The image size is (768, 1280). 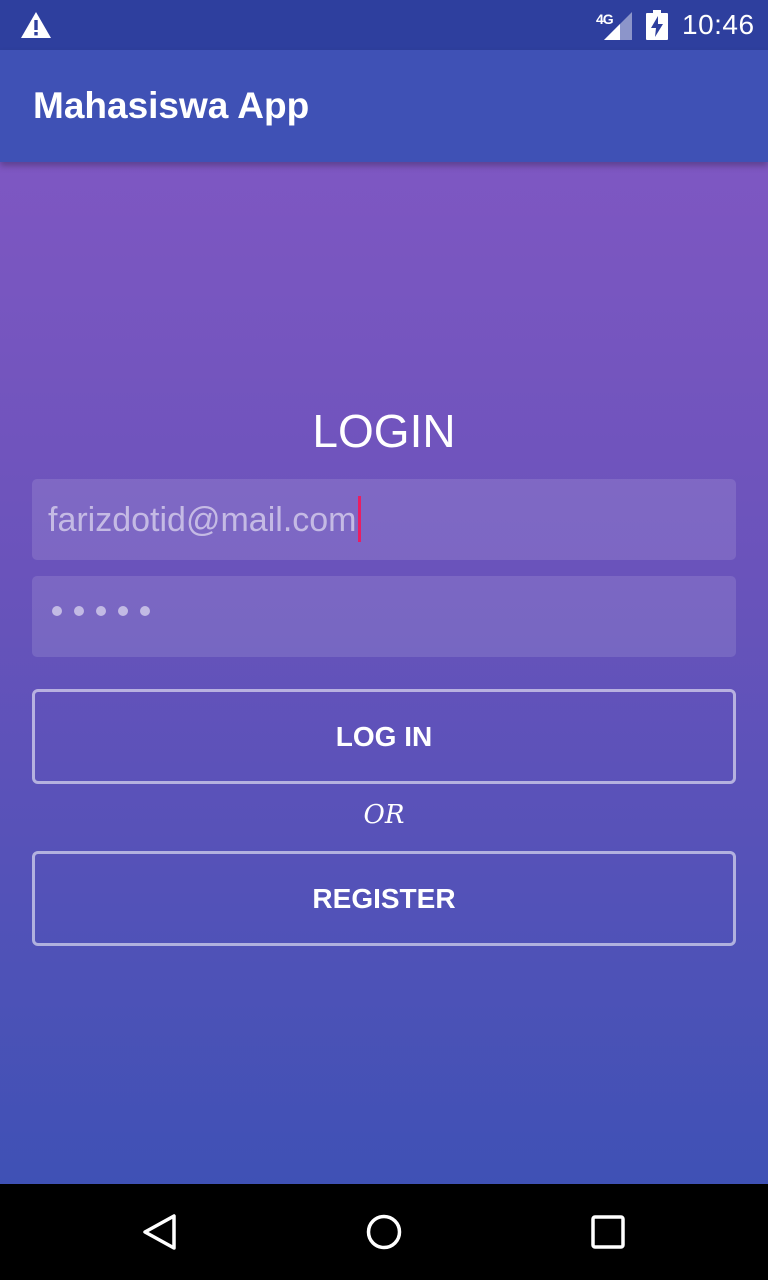 What do you see at coordinates (359, 519) in the screenshot?
I see `text-cursor` at bounding box center [359, 519].